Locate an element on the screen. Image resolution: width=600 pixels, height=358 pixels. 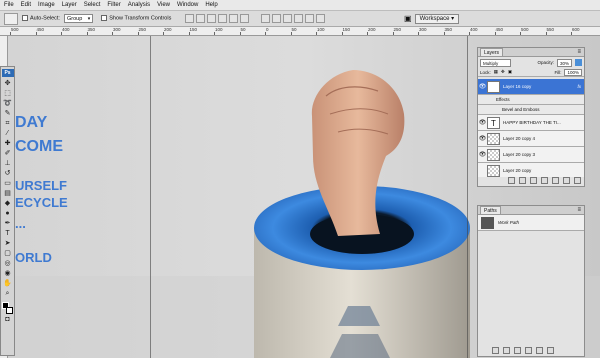
opacity-field: 30% is located at coordinates (564, 62).